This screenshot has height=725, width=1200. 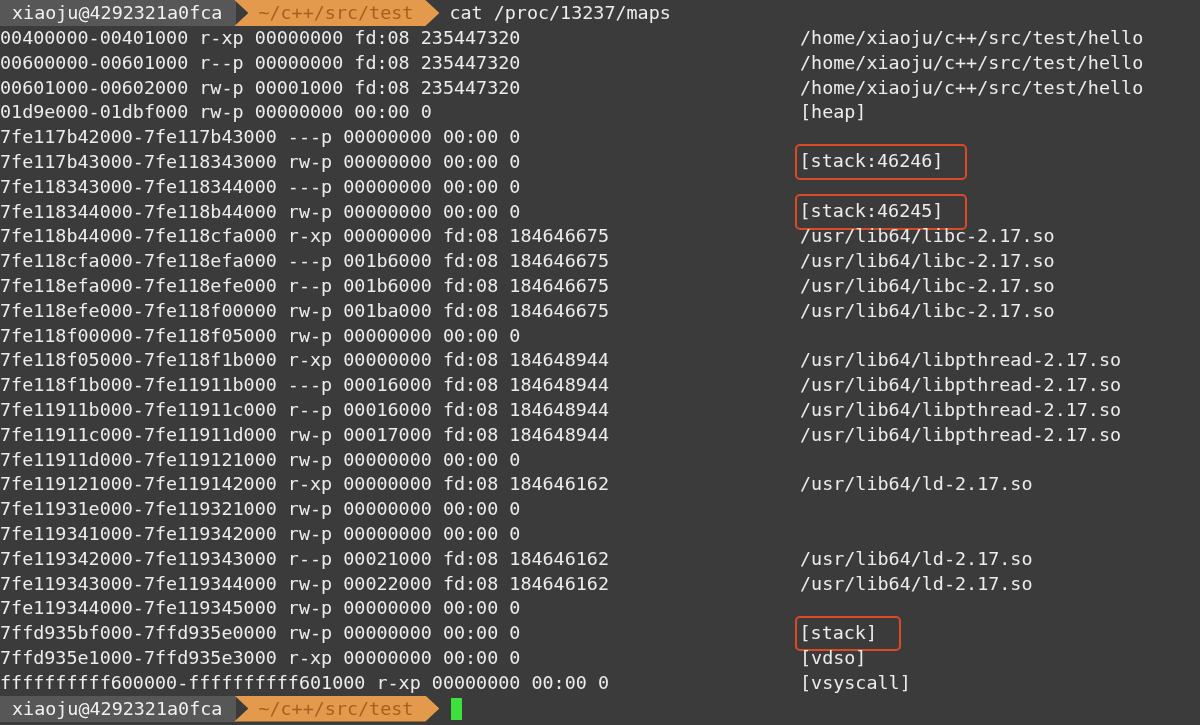 I want to click on mapping-text: 7fe118343000-7fe118344000 ---p 00000000 00:00 0, so click(x=261, y=186).